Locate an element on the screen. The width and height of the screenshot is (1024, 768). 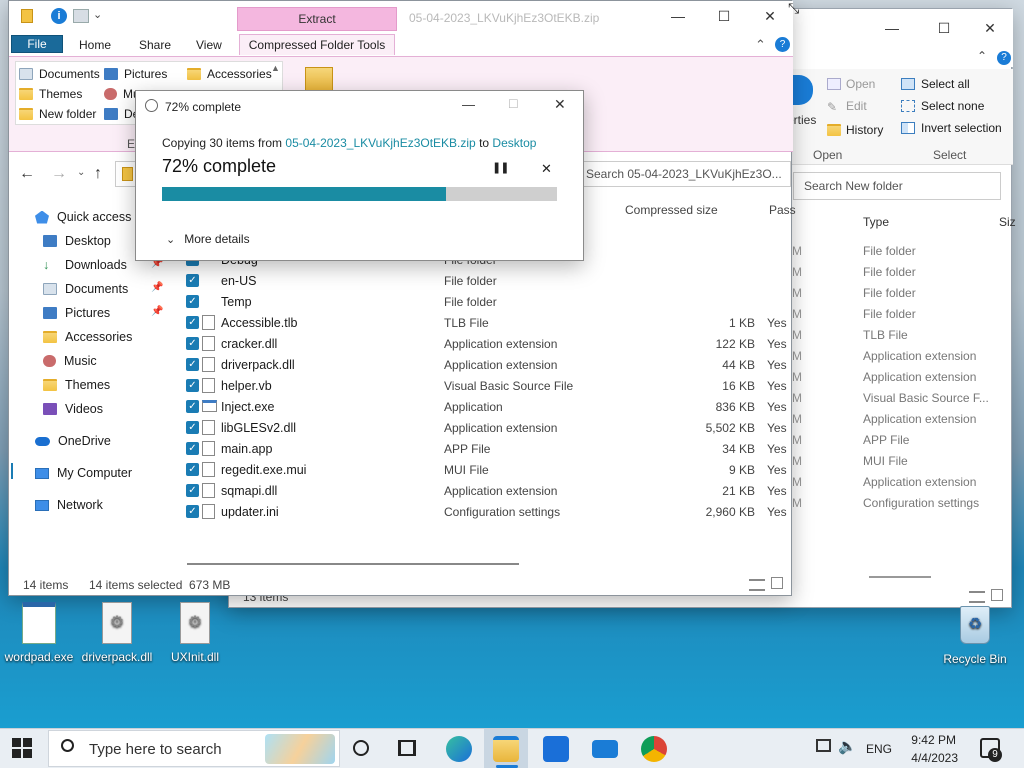
destination-link: Desktop is located at coordinates (514, 143).